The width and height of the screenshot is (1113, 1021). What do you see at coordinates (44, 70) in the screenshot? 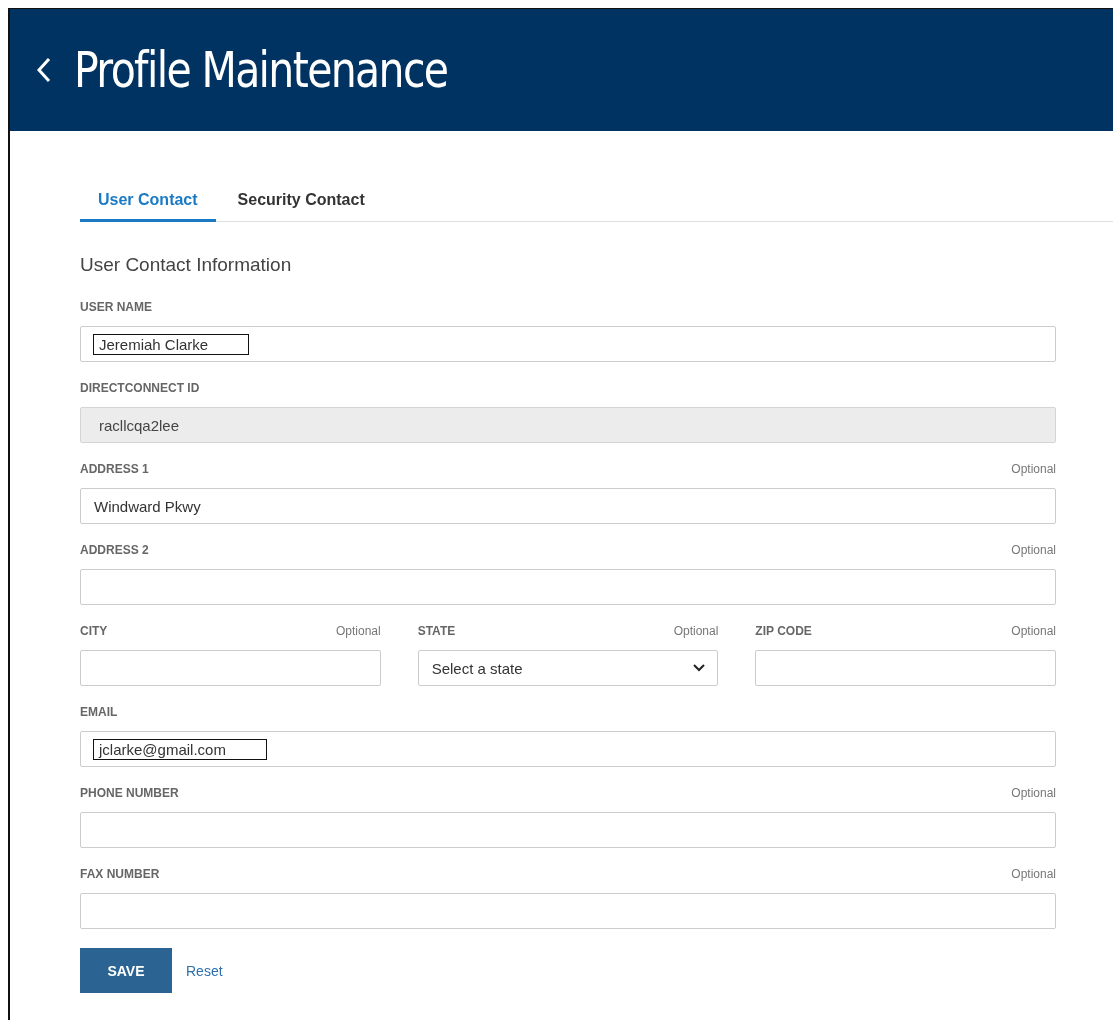
I see `back-icon` at bounding box center [44, 70].